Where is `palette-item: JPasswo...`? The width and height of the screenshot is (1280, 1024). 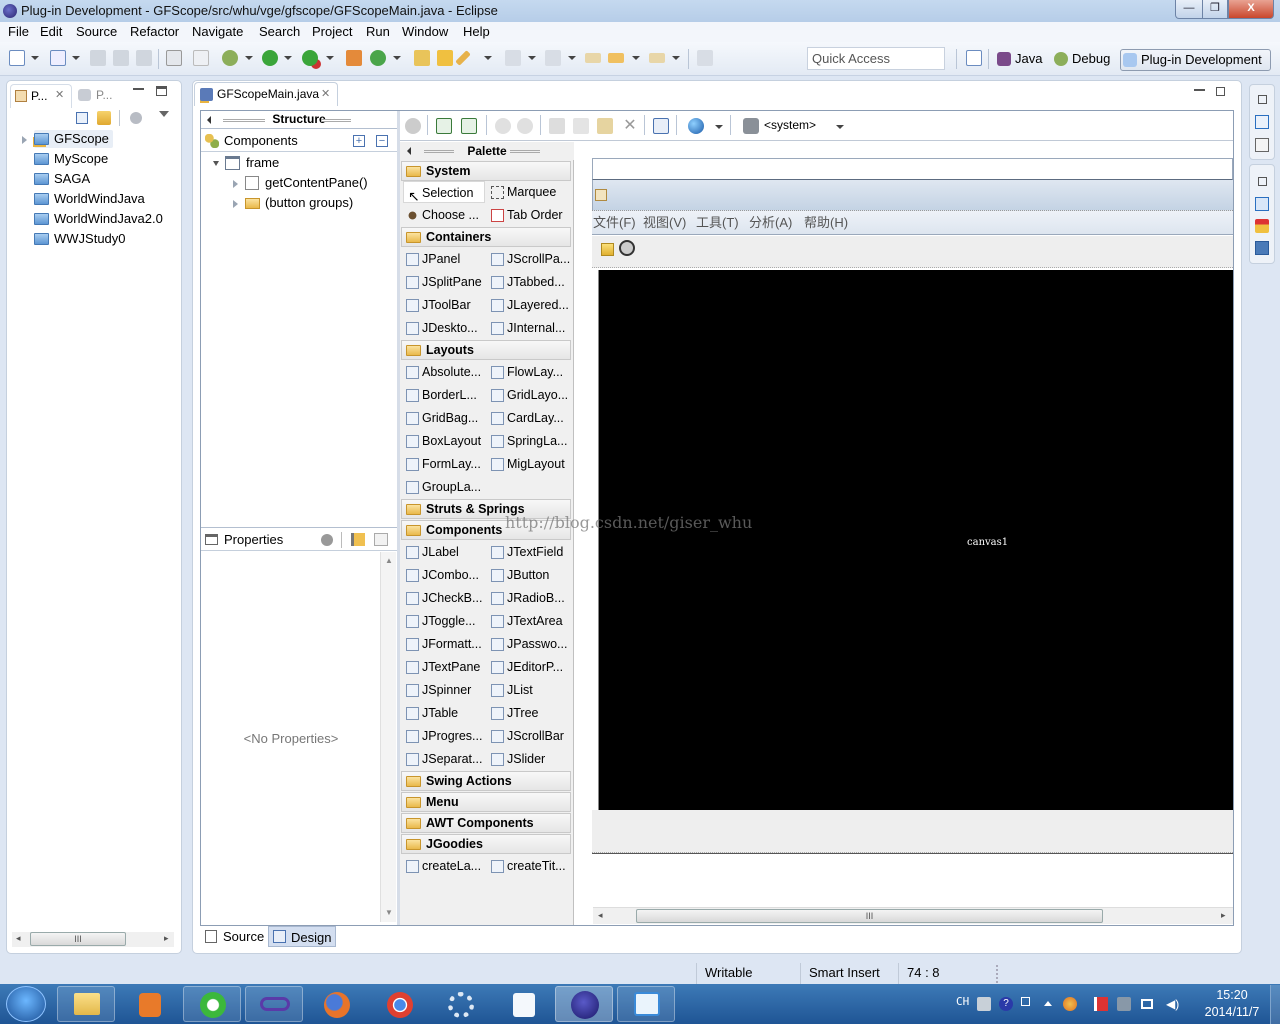 palette-item: JPasswo... is located at coordinates (528, 644).